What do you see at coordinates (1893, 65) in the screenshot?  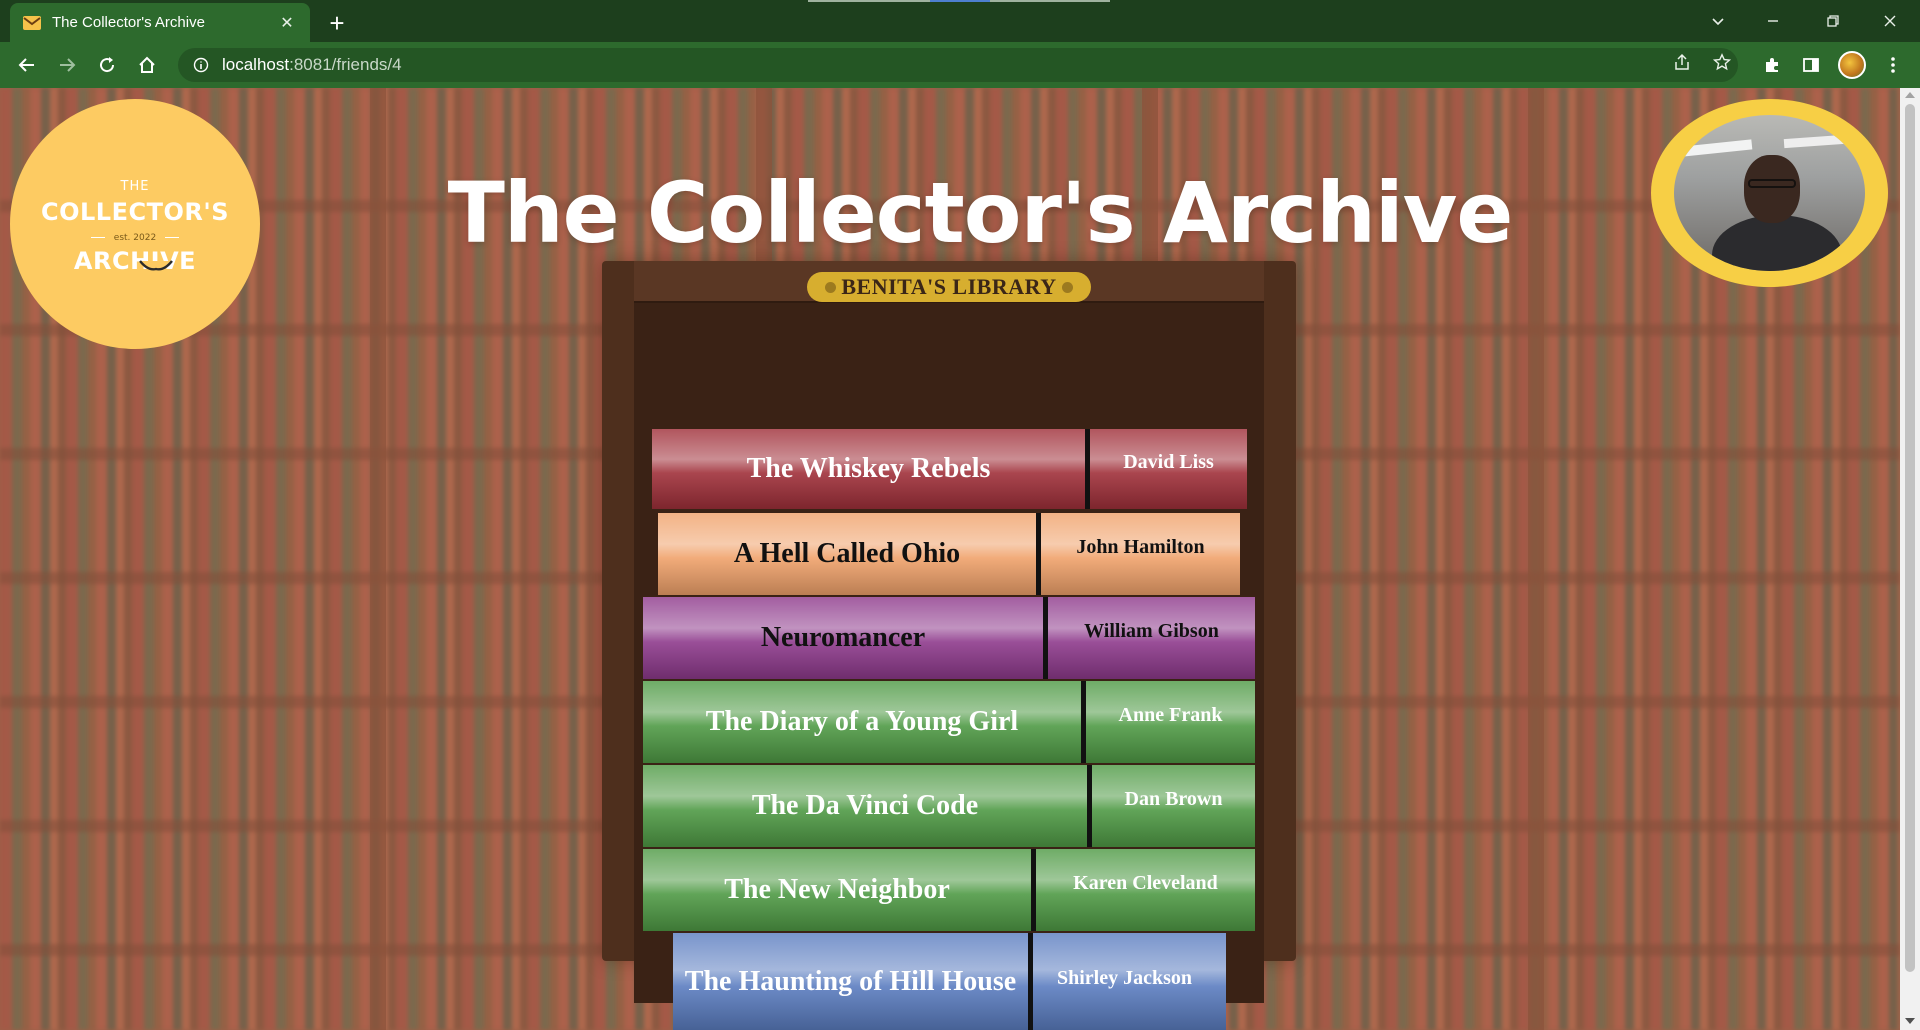 I see `more-menu-icon` at bounding box center [1893, 65].